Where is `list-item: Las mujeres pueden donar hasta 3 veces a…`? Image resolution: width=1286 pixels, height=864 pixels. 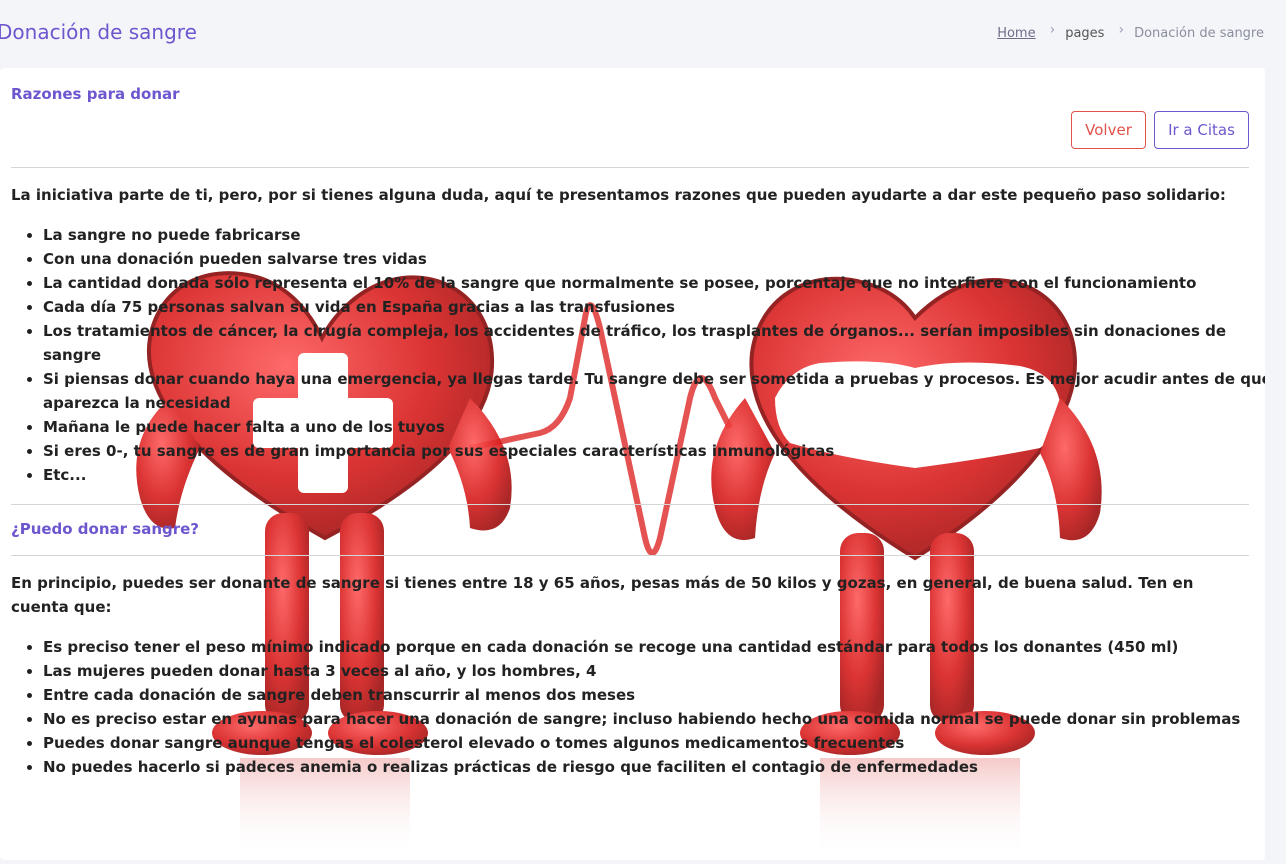
list-item: Las mujeres pueden donar hasta 3 veces a… is located at coordinates (654, 671).